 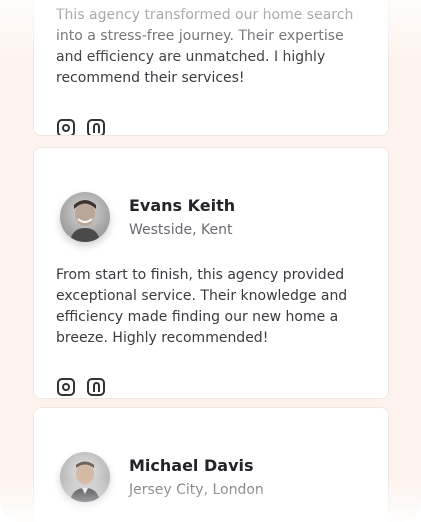 I want to click on reviewer: Evans Keith Westside, Kent, so click(x=147, y=217).